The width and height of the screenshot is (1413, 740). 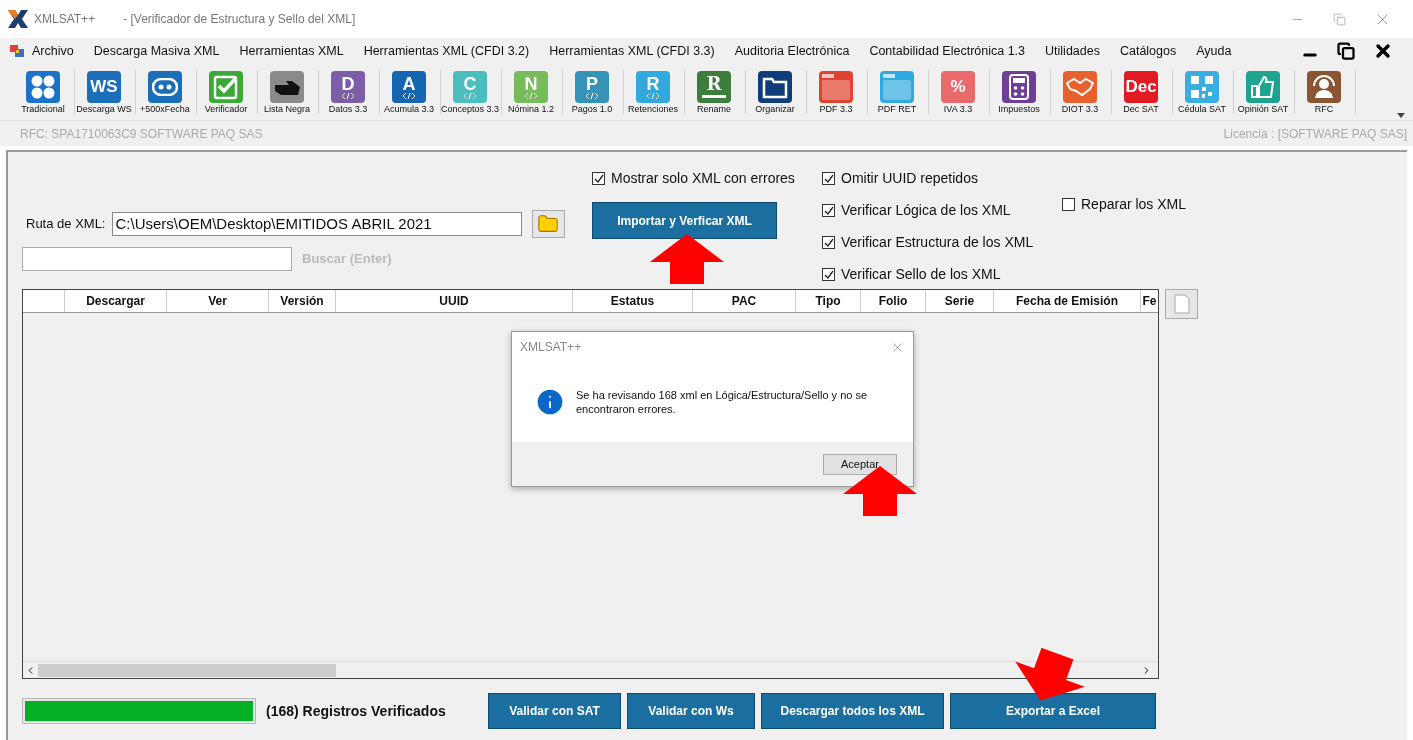 I want to click on app-name: XMLSAT++, so click(x=65, y=19).